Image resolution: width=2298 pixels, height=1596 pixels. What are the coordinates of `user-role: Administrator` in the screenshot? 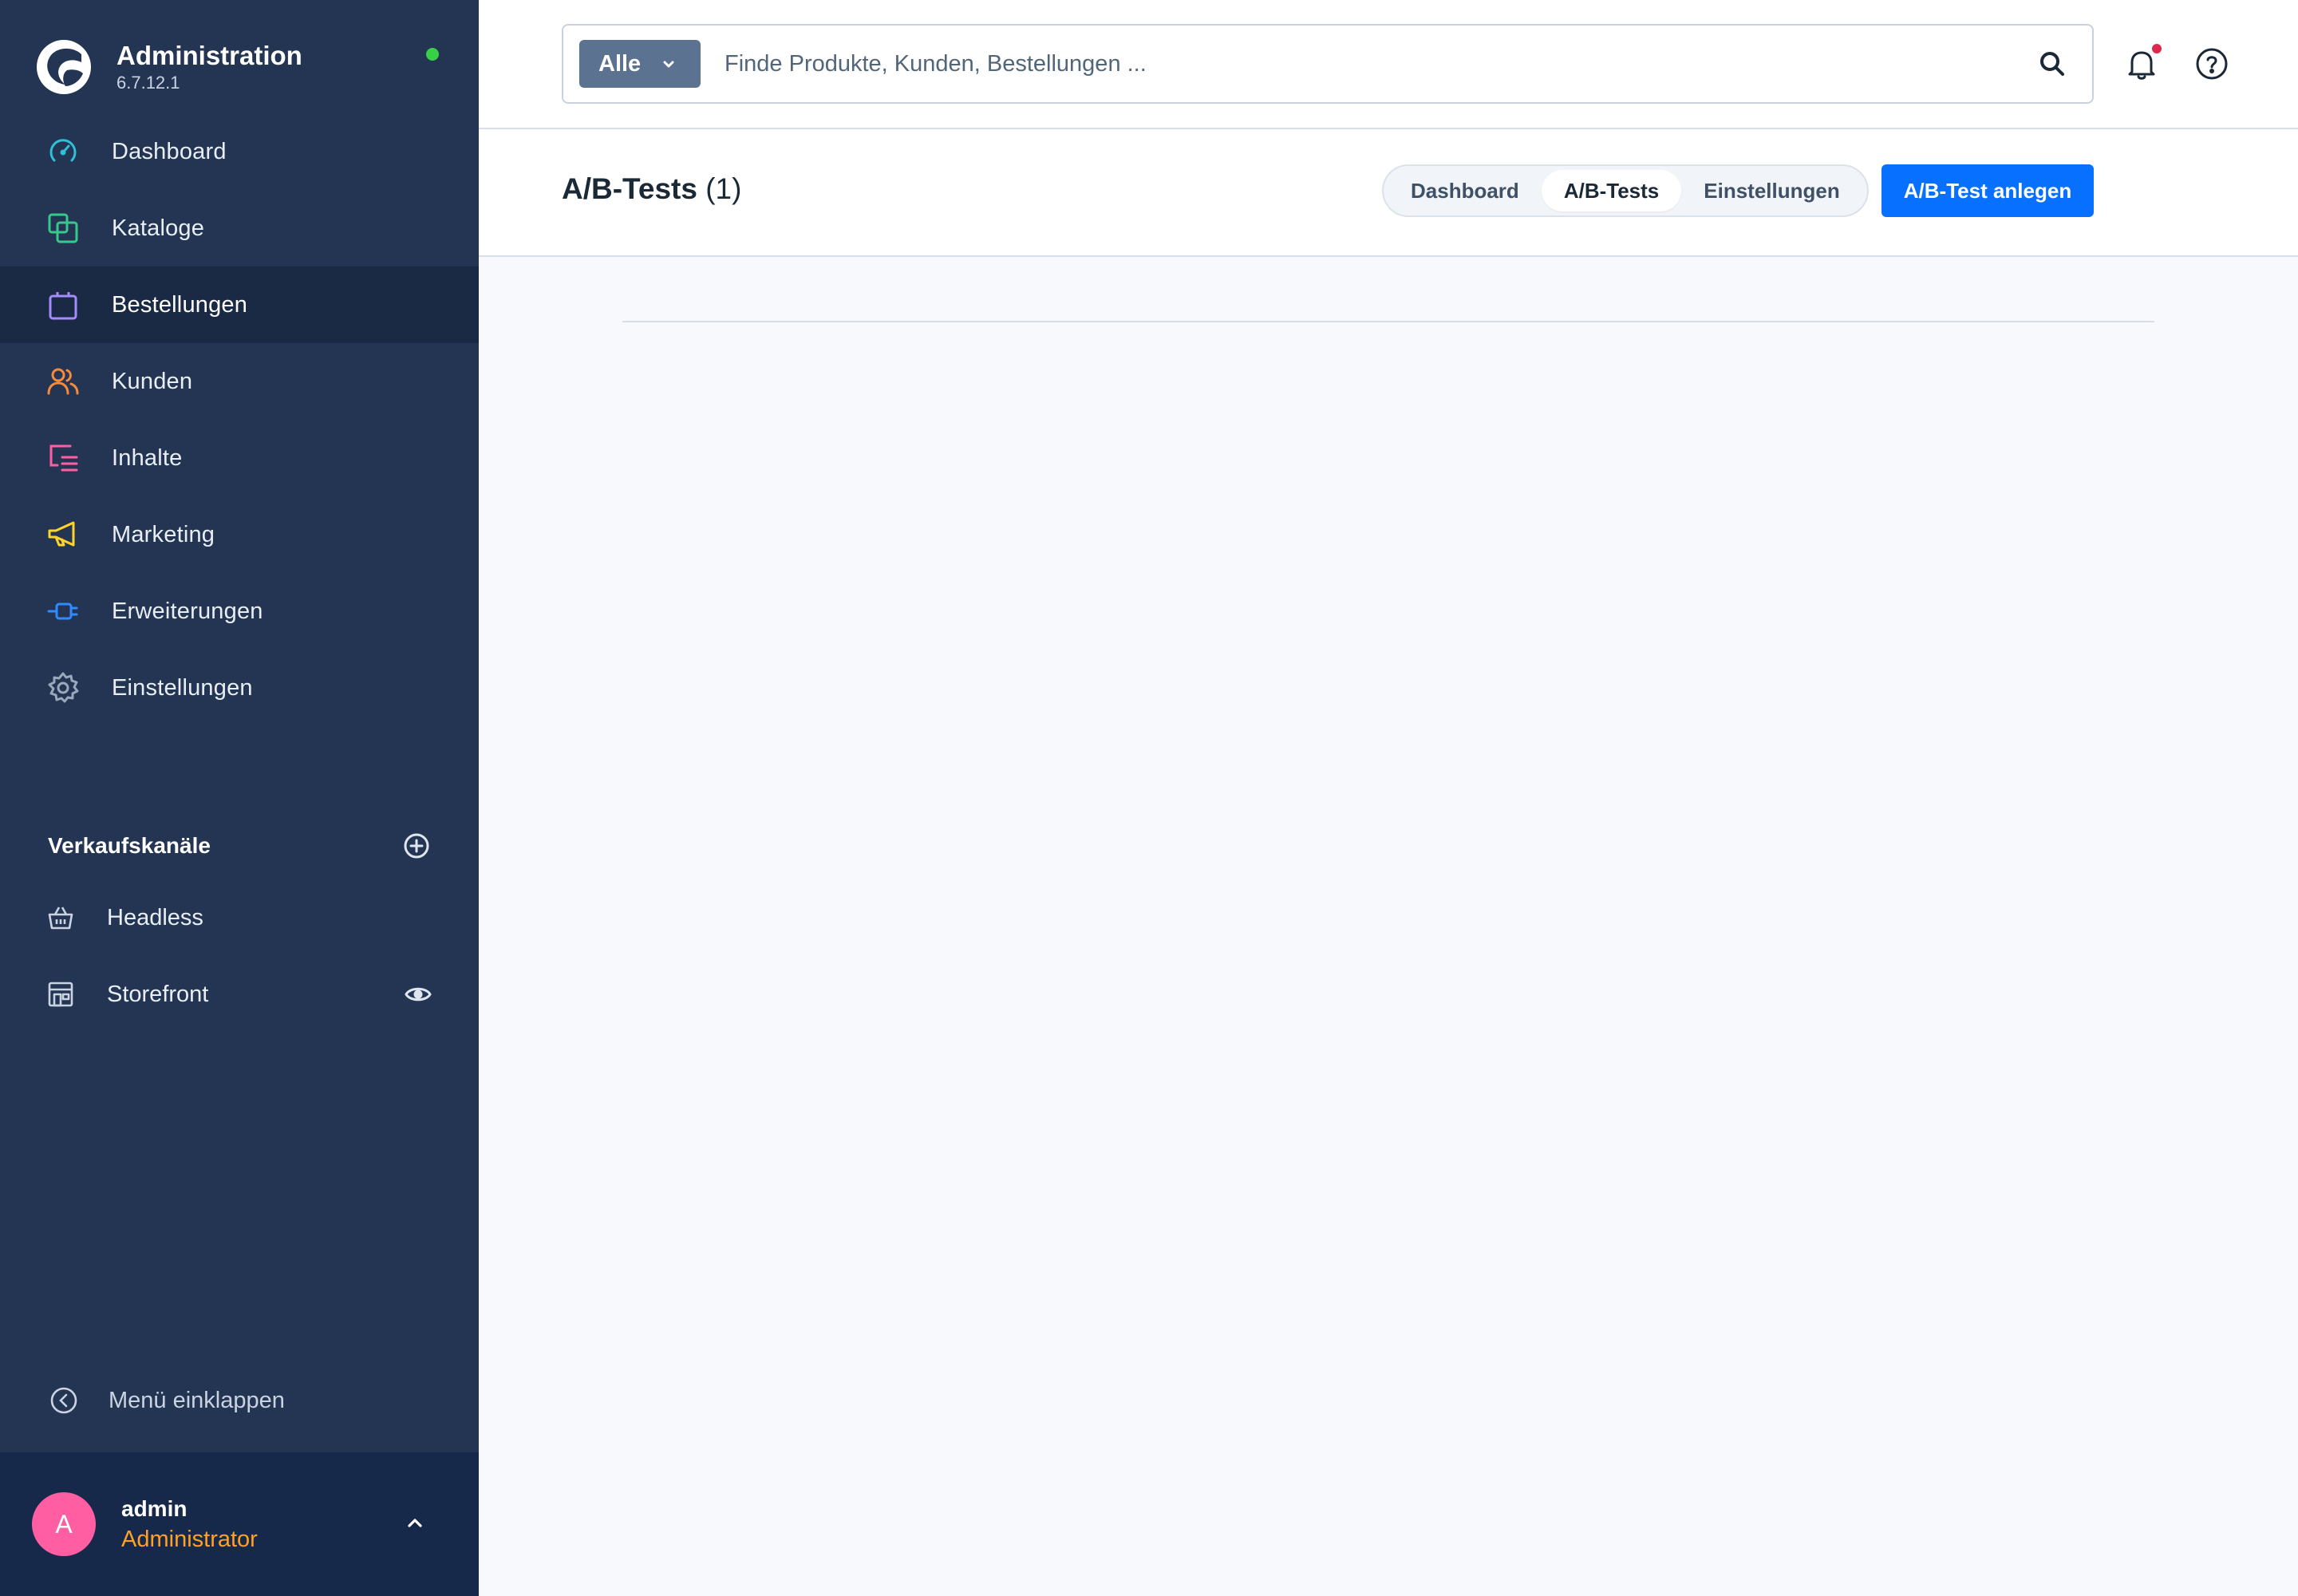 It's located at (189, 1539).